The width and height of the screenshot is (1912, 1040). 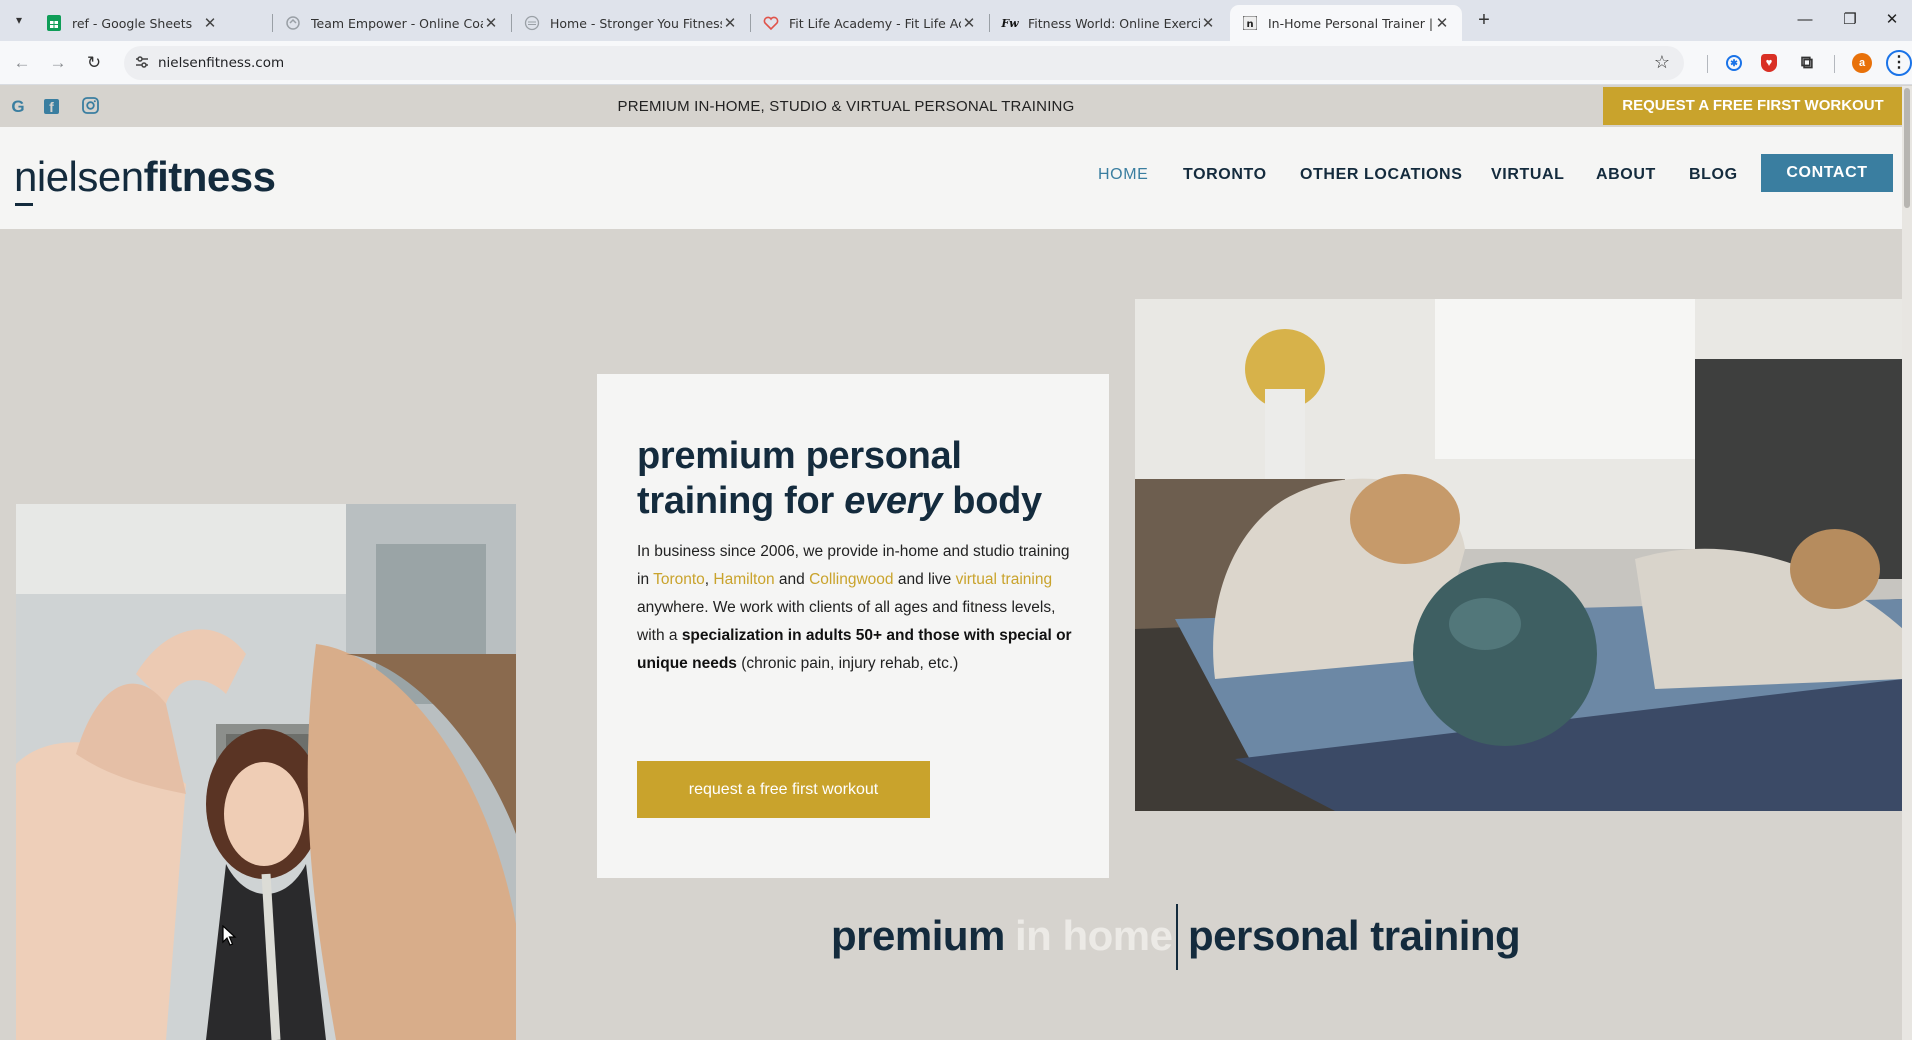 I want to click on address-bar: nielsenfitness.com ☆, so click(x=904, y=63).